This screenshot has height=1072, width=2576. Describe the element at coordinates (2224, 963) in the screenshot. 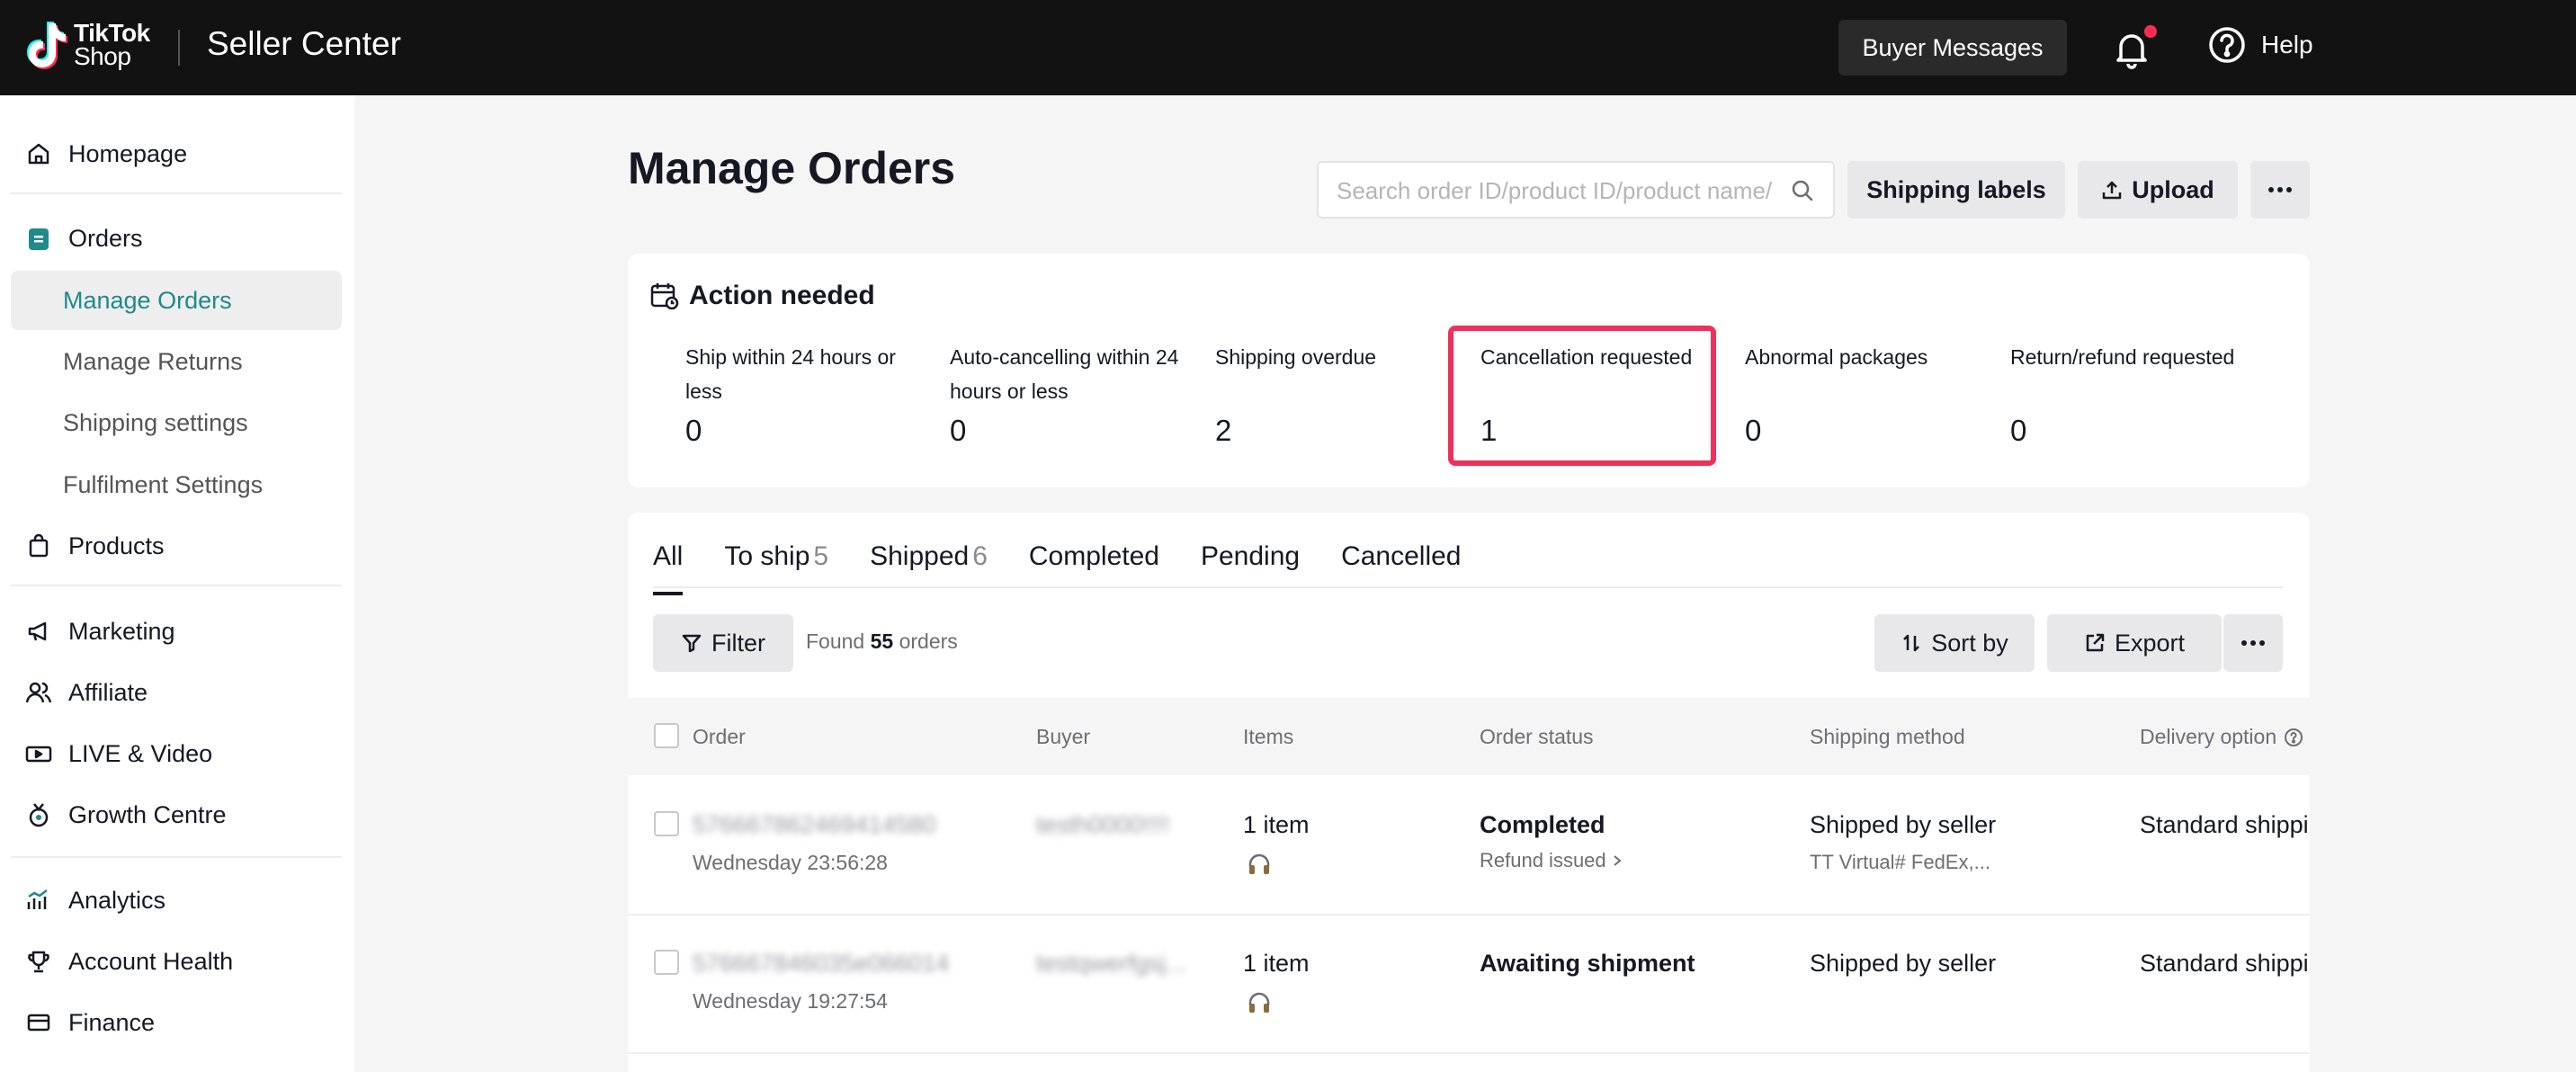

I see `delivery-option: Standard shippi` at that location.